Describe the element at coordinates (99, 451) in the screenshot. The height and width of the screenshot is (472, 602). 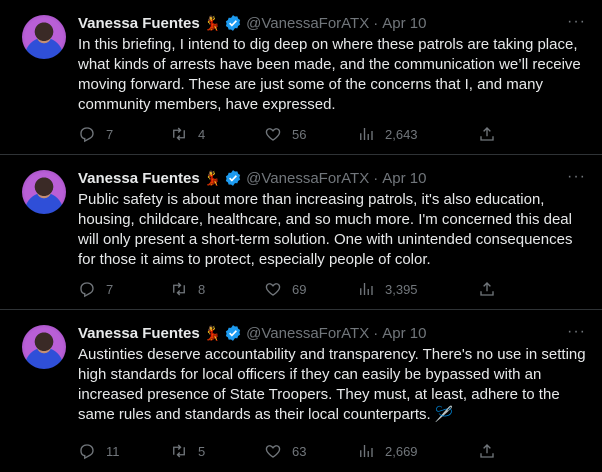
I see `reply-button: 11` at that location.